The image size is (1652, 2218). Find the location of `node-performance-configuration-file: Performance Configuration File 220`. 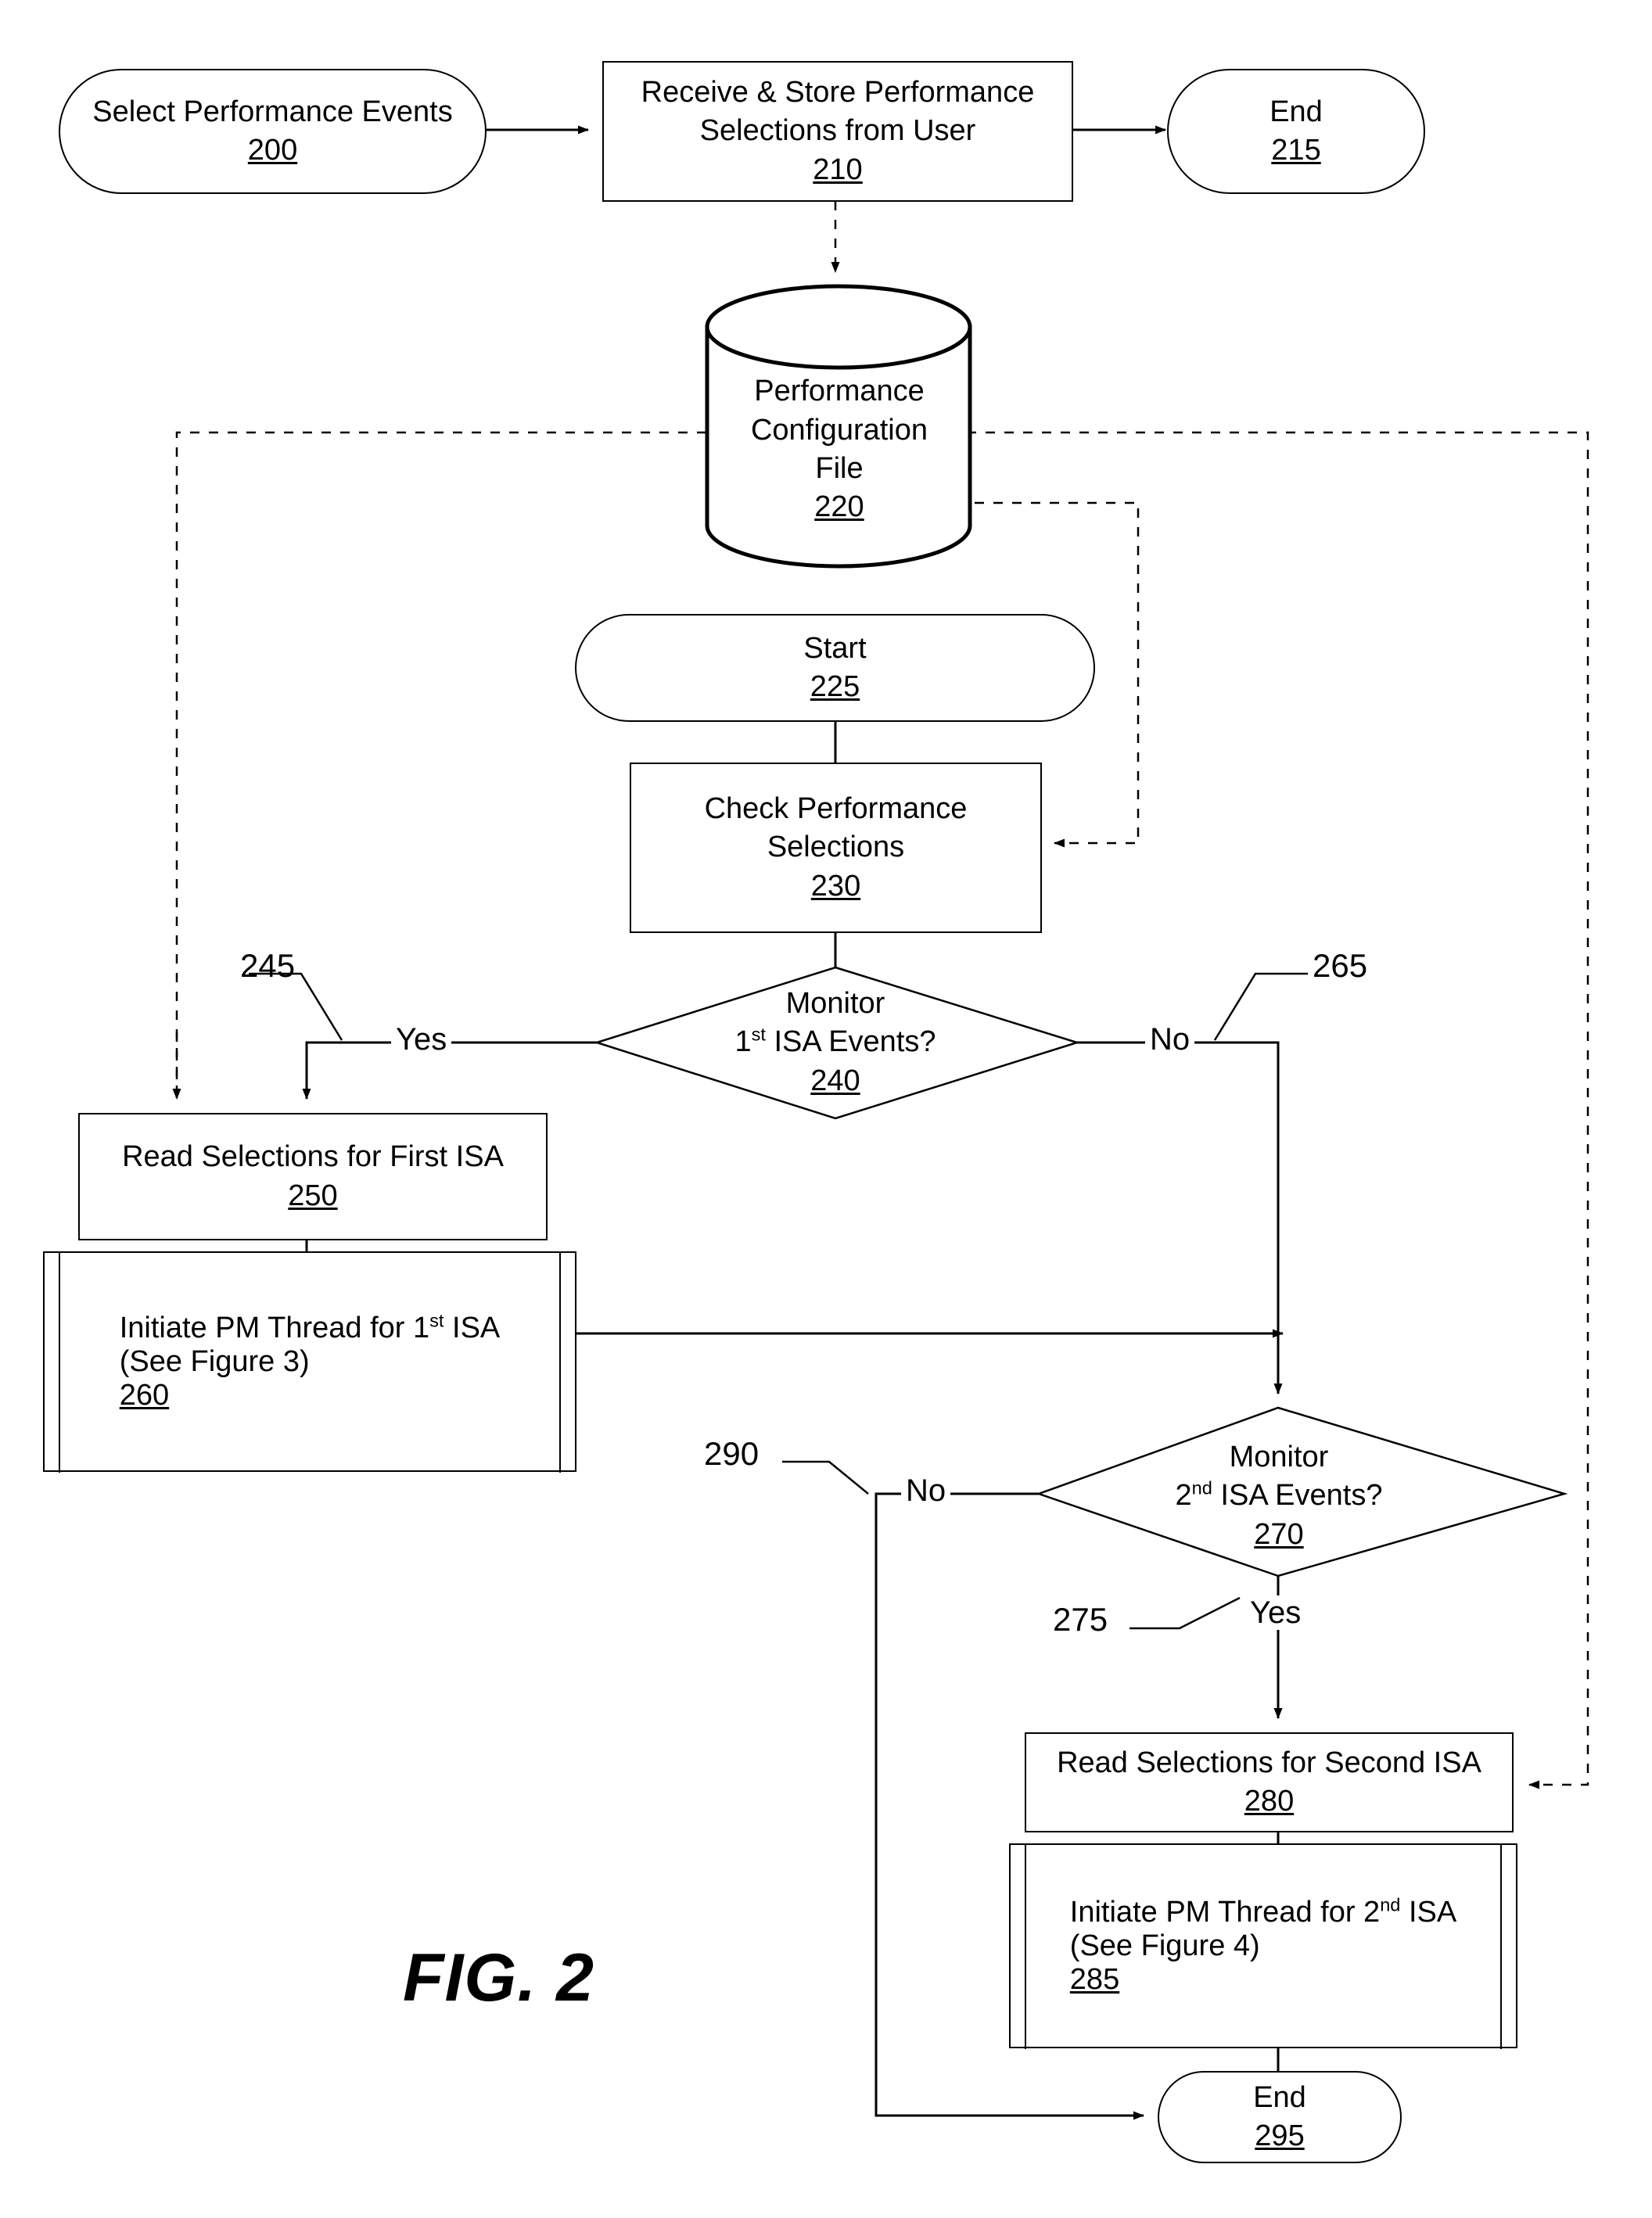

node-performance-configuration-file: Performance Configuration File 220 is located at coordinates (839, 450).